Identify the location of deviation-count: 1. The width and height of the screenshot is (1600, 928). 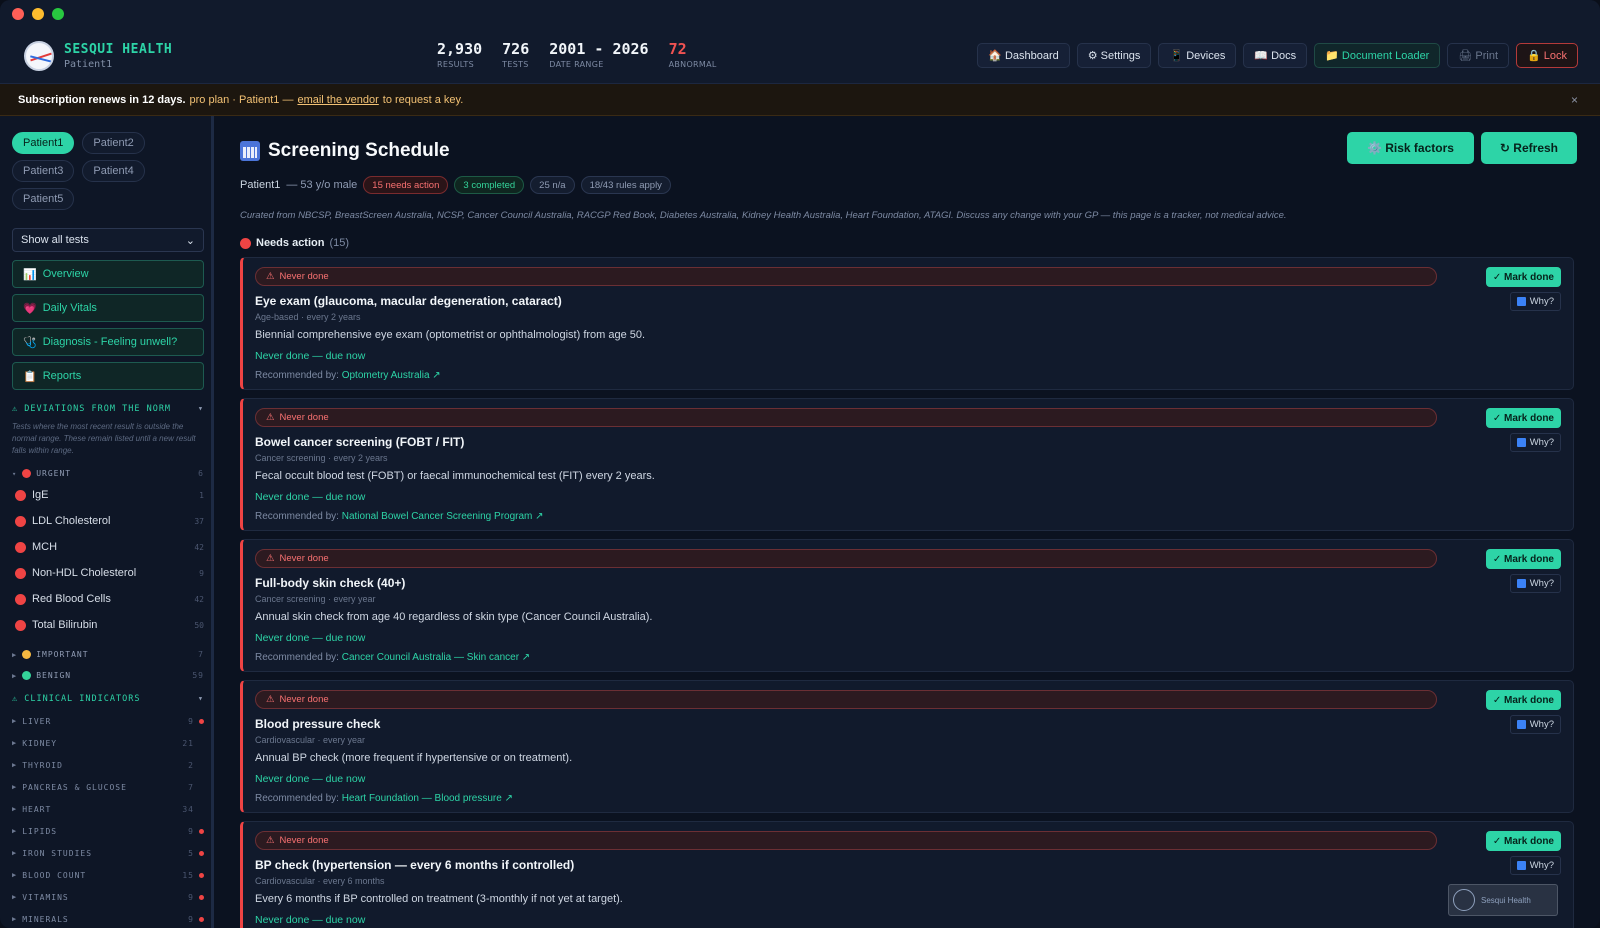
(201, 495).